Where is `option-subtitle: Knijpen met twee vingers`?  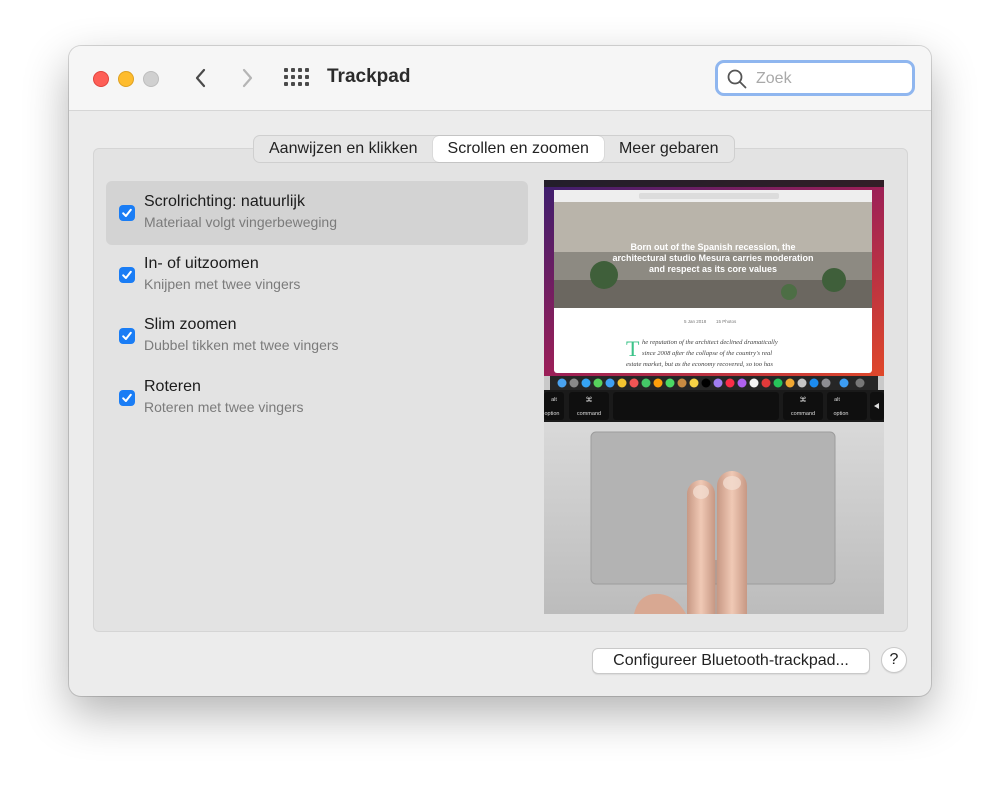
option-subtitle: Knijpen met twee vingers is located at coordinates (222, 284).